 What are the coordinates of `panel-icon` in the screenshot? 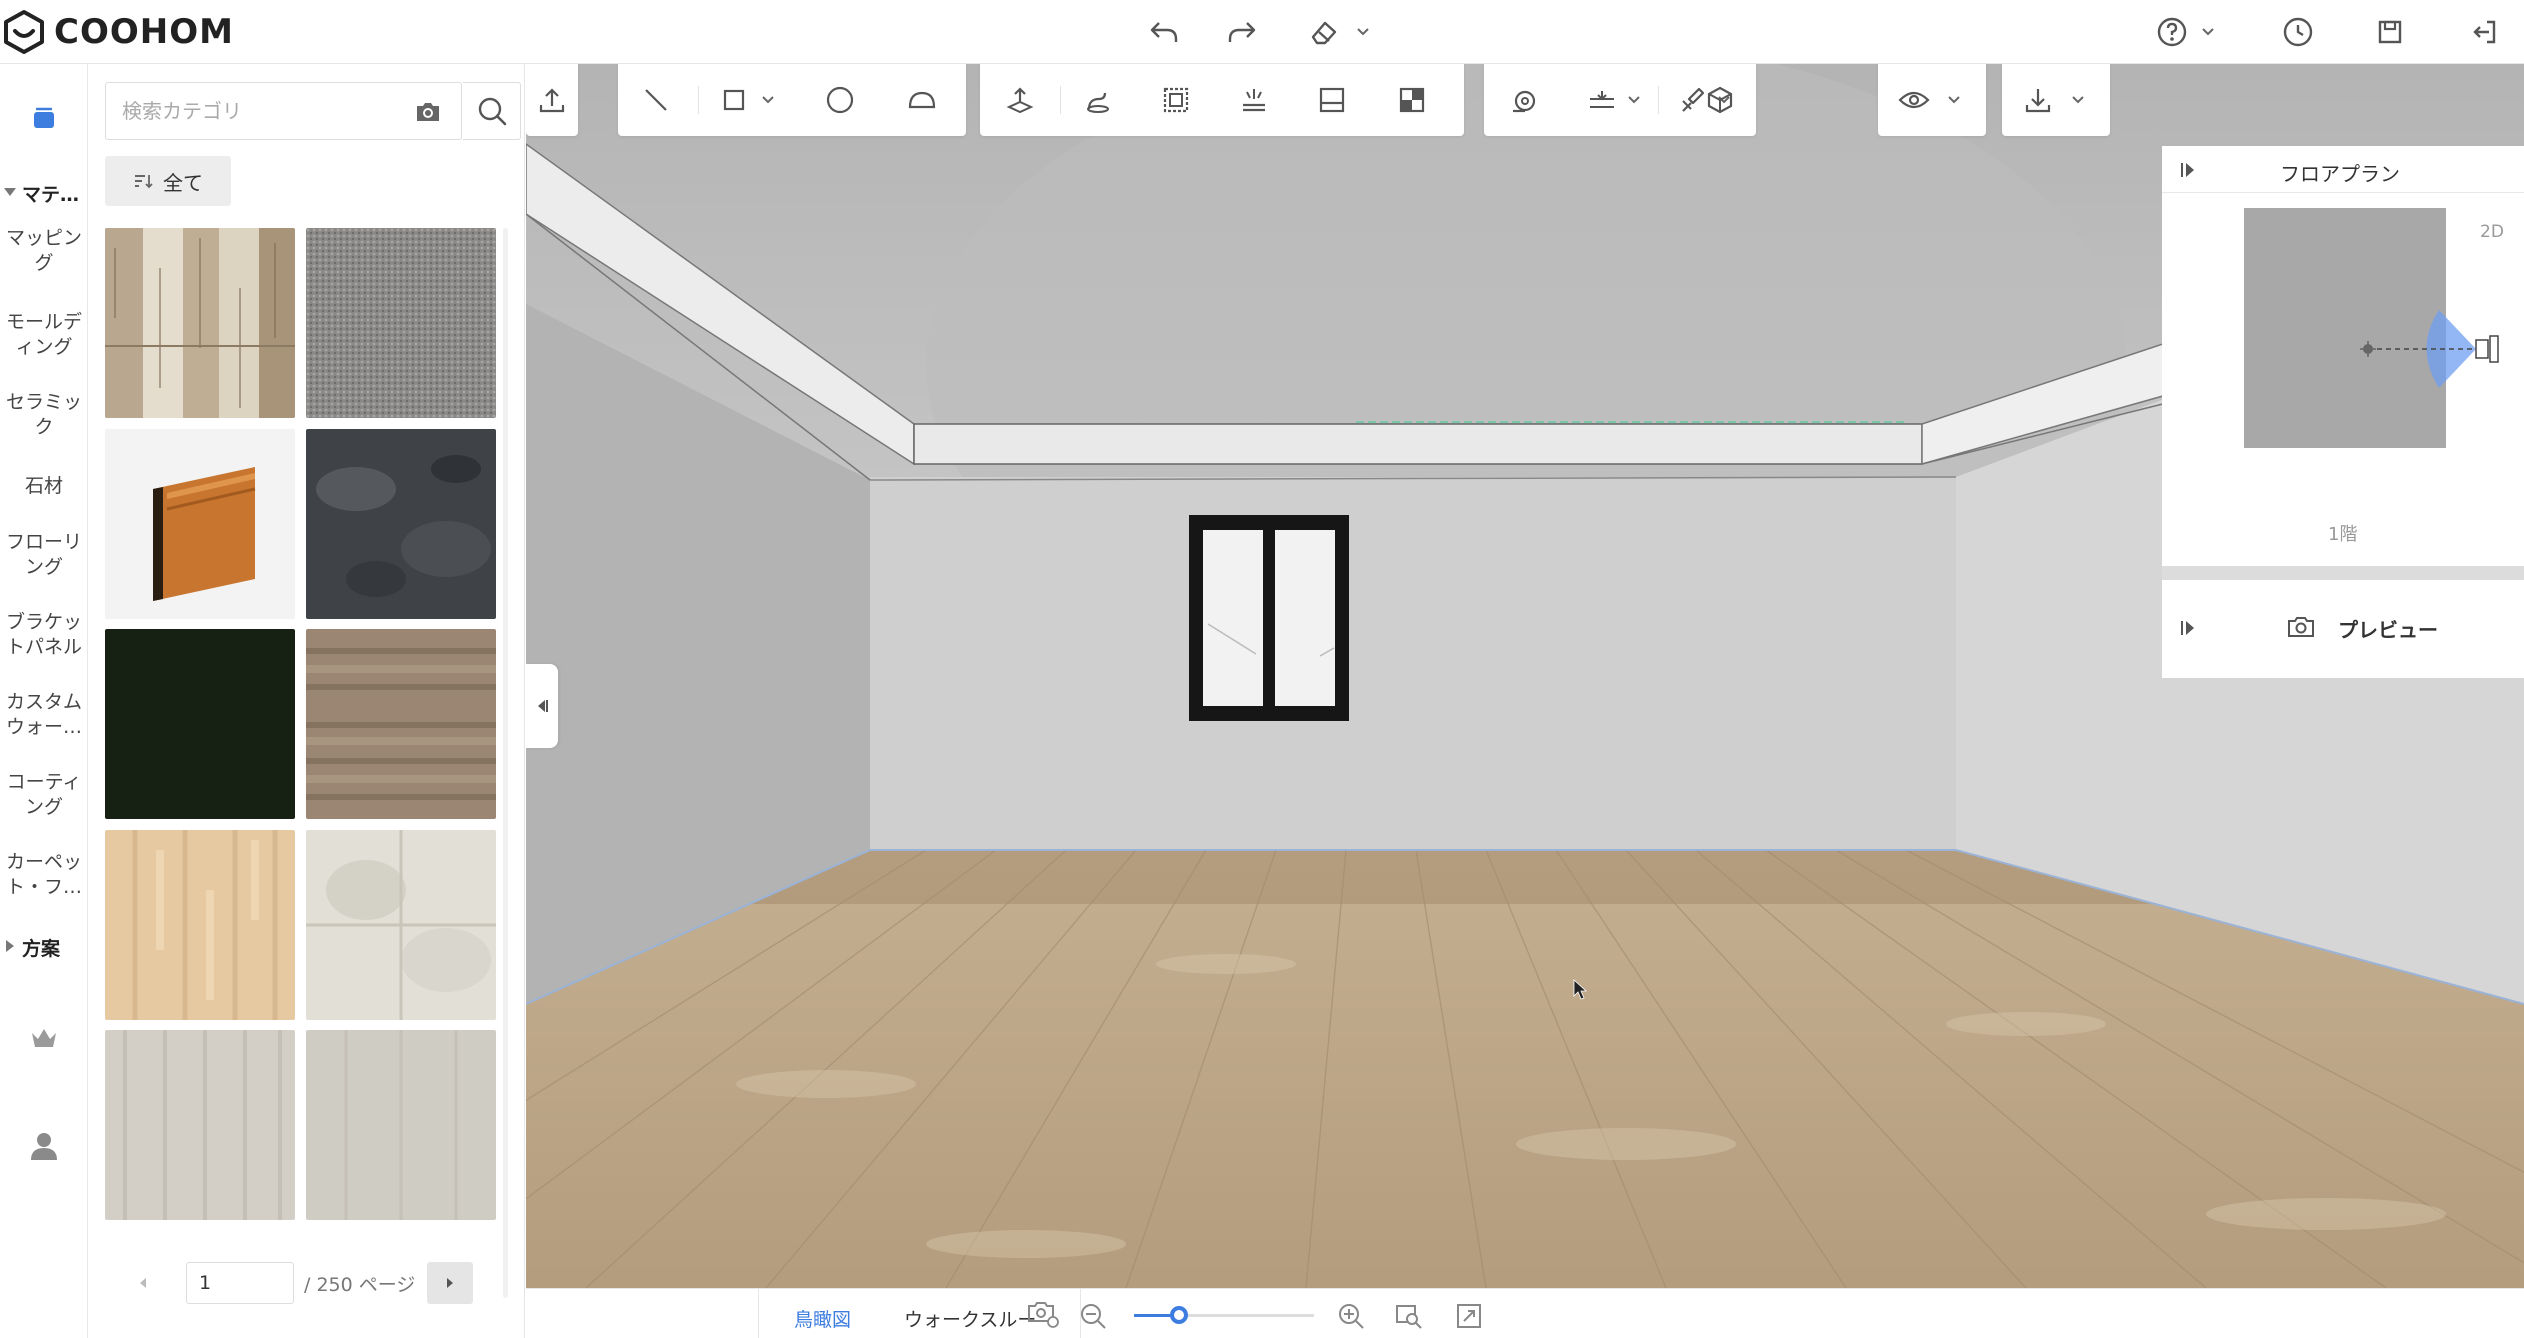 It's located at (1332, 100).